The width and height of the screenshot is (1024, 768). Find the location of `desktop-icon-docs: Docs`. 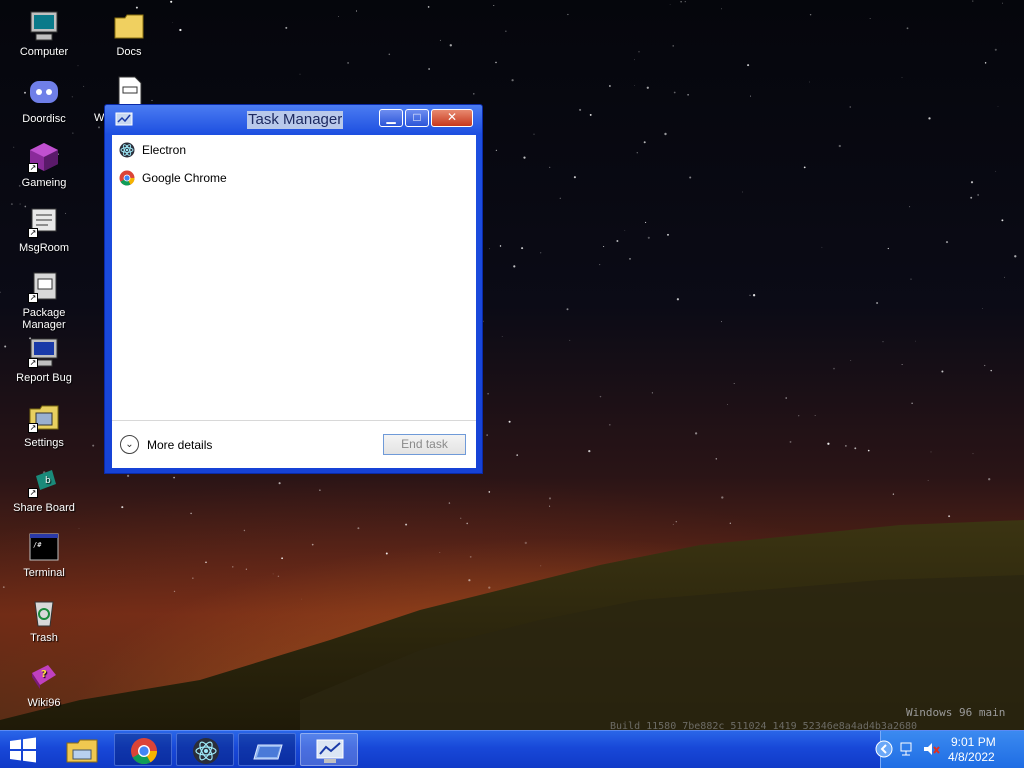

desktop-icon-docs: Docs is located at coordinates (129, 34).